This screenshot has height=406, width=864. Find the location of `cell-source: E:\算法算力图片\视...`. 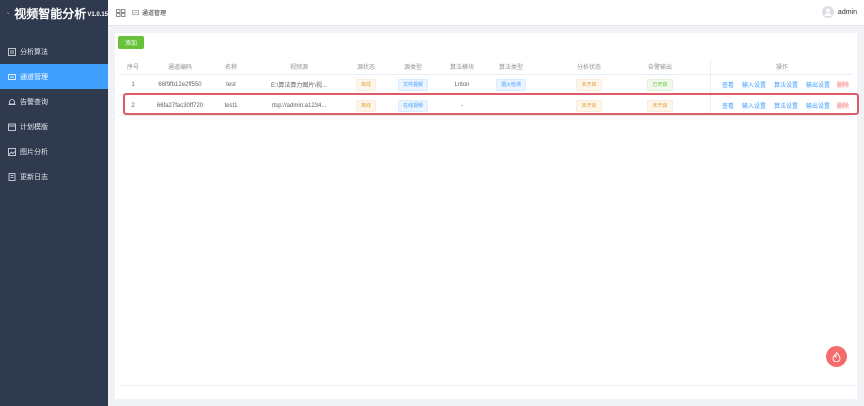

cell-source: E:\算法算力图片\视... is located at coordinates (298, 86).